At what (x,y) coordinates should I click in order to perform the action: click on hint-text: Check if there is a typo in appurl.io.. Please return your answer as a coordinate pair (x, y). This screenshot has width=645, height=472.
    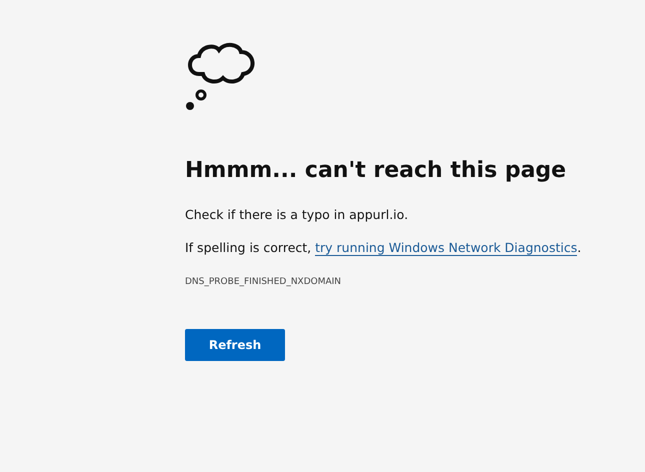
    Looking at the image, I should click on (297, 214).